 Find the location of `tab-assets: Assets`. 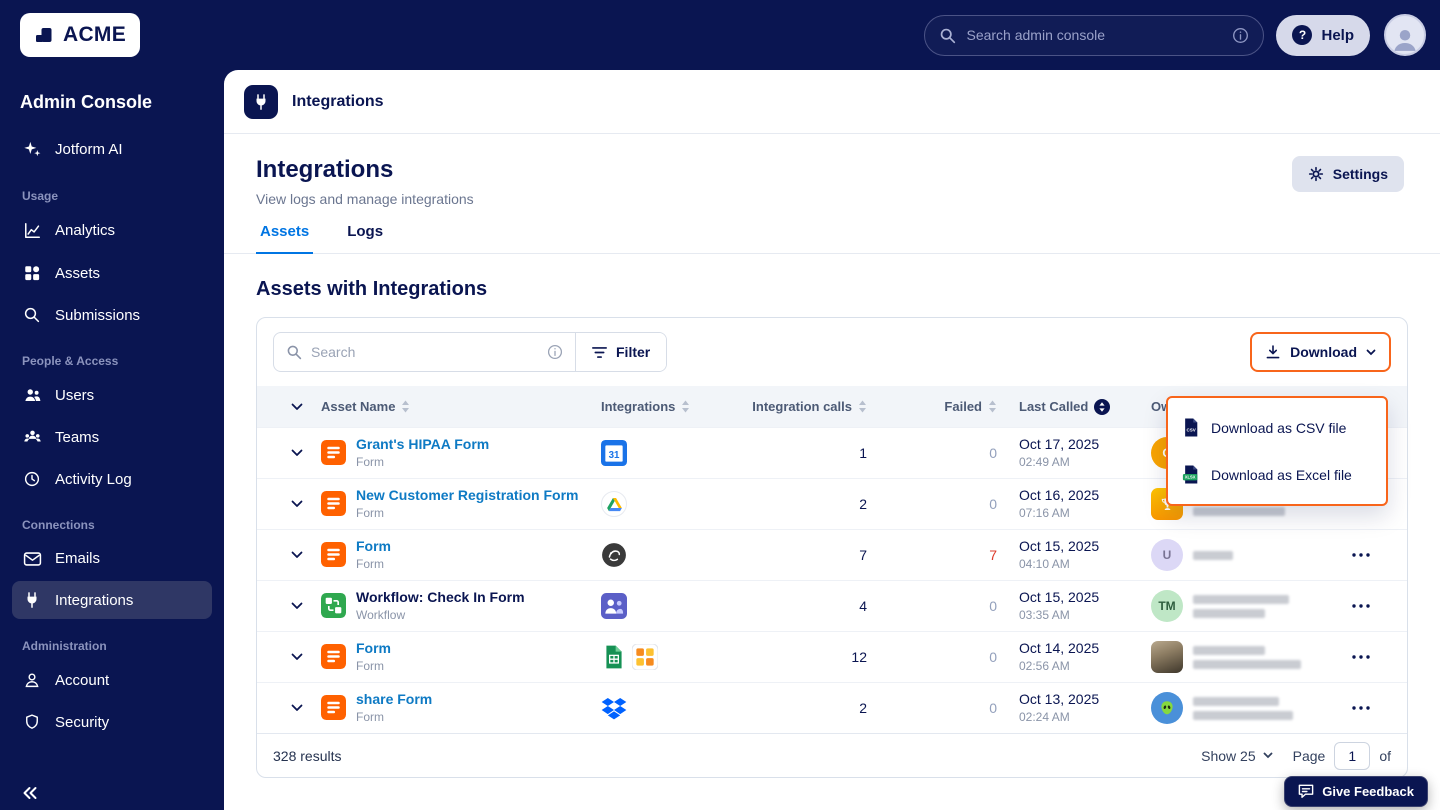

tab-assets: Assets is located at coordinates (285, 238).